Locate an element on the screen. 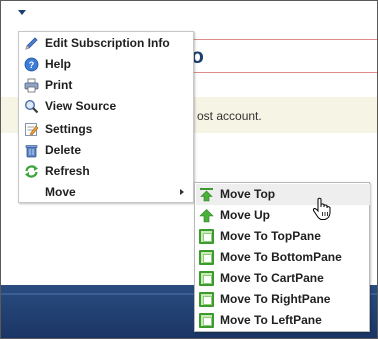  refresh-icon is located at coordinates (31, 171).